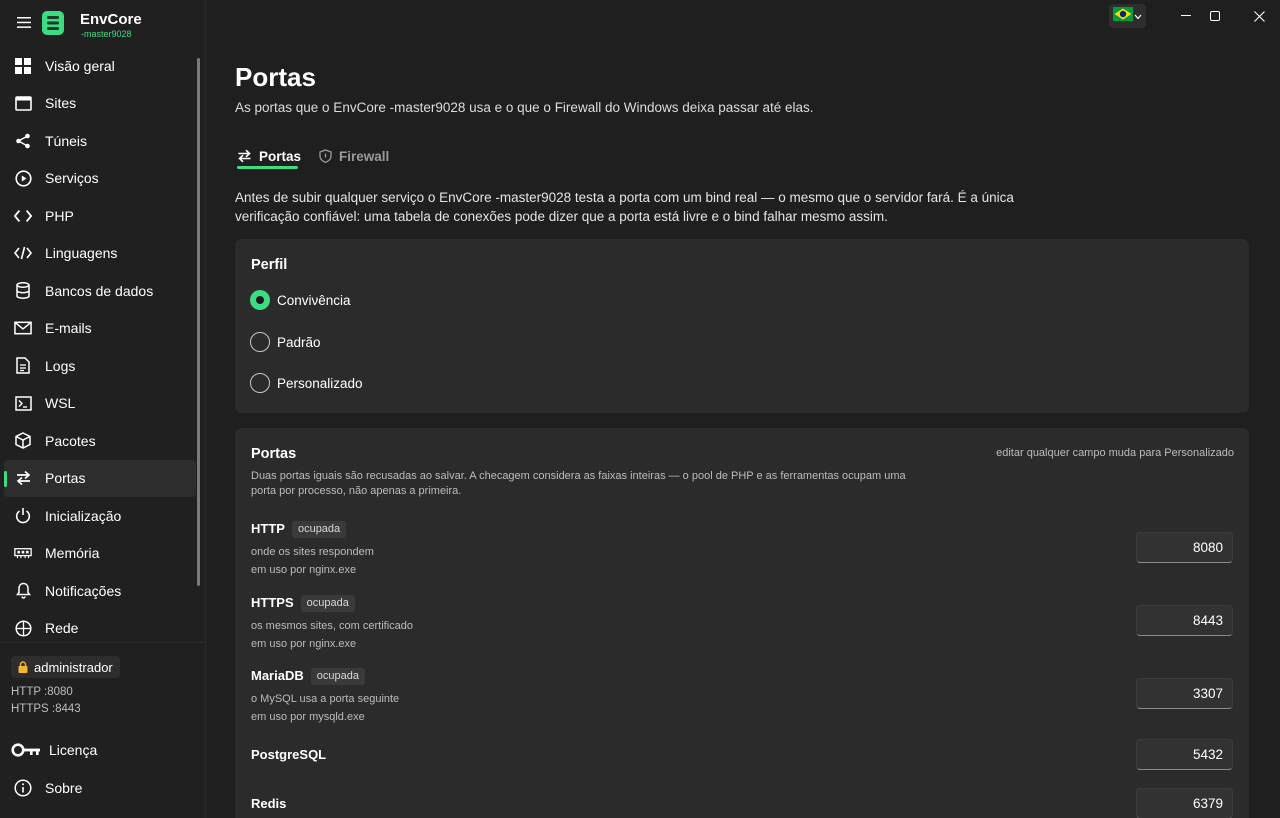 This screenshot has width=1280, height=818. I want to click on port-description: o MySQL usa a porta seguinte, so click(325, 699).